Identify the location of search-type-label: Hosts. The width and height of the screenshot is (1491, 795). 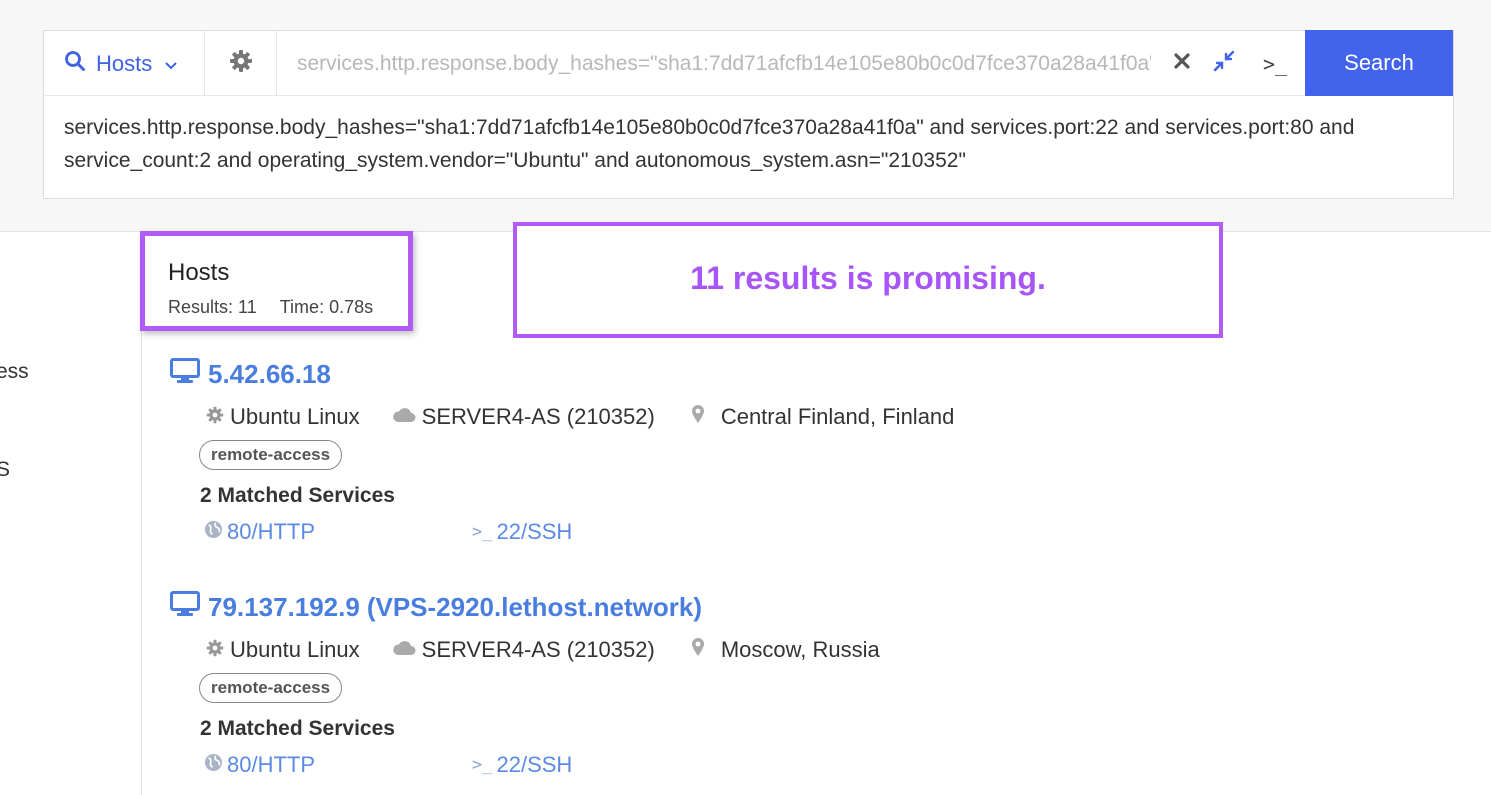
(124, 63).